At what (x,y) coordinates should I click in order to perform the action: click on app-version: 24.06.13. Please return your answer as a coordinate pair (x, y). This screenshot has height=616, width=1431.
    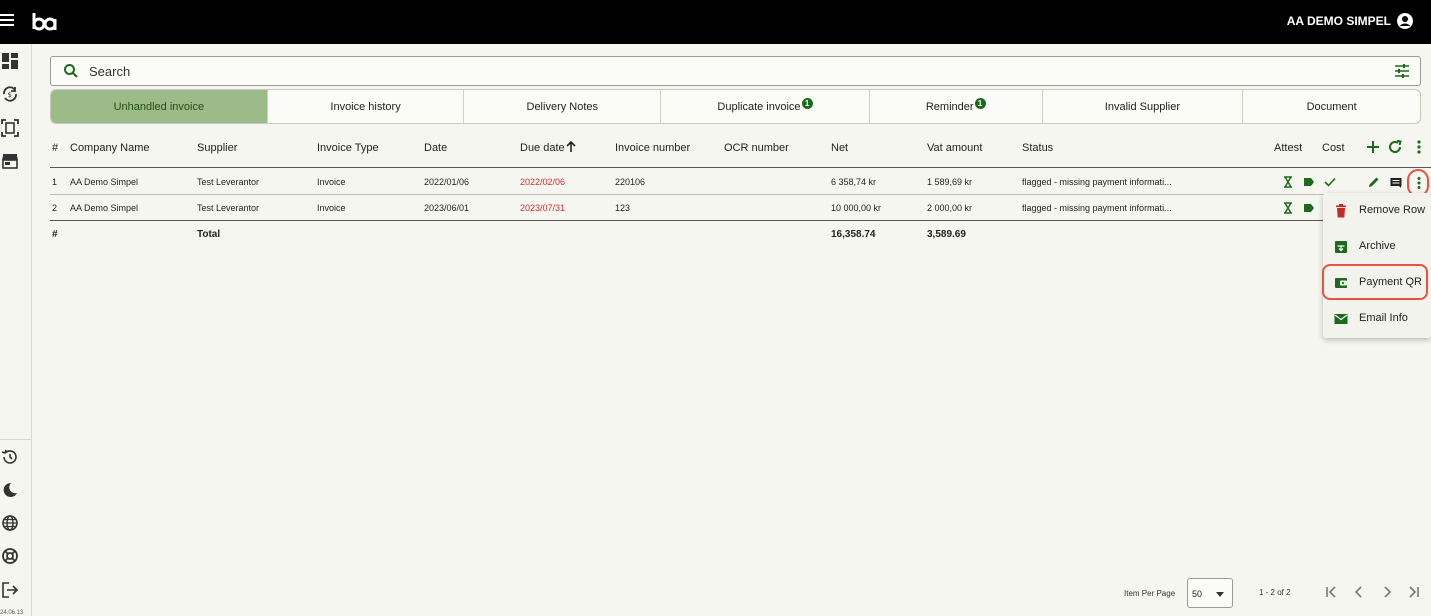
    Looking at the image, I should click on (12, 613).